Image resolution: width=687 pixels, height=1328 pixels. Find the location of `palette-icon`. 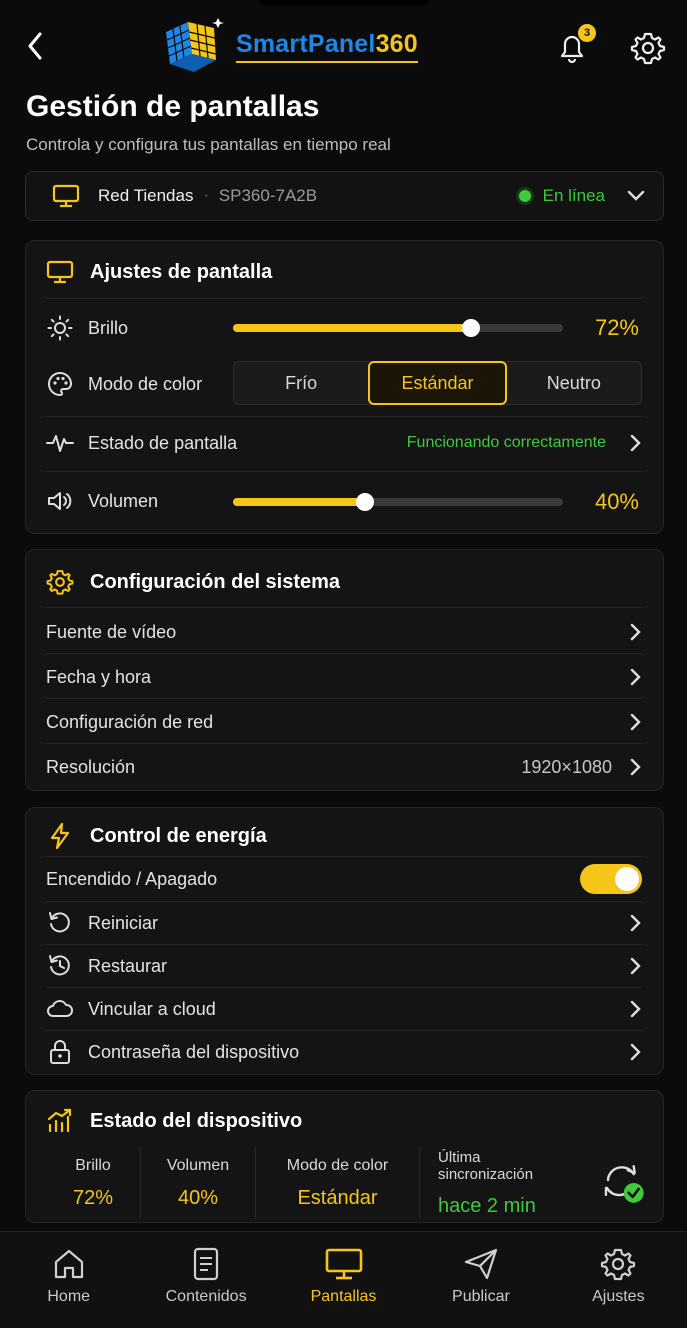

palette-icon is located at coordinates (60, 384).